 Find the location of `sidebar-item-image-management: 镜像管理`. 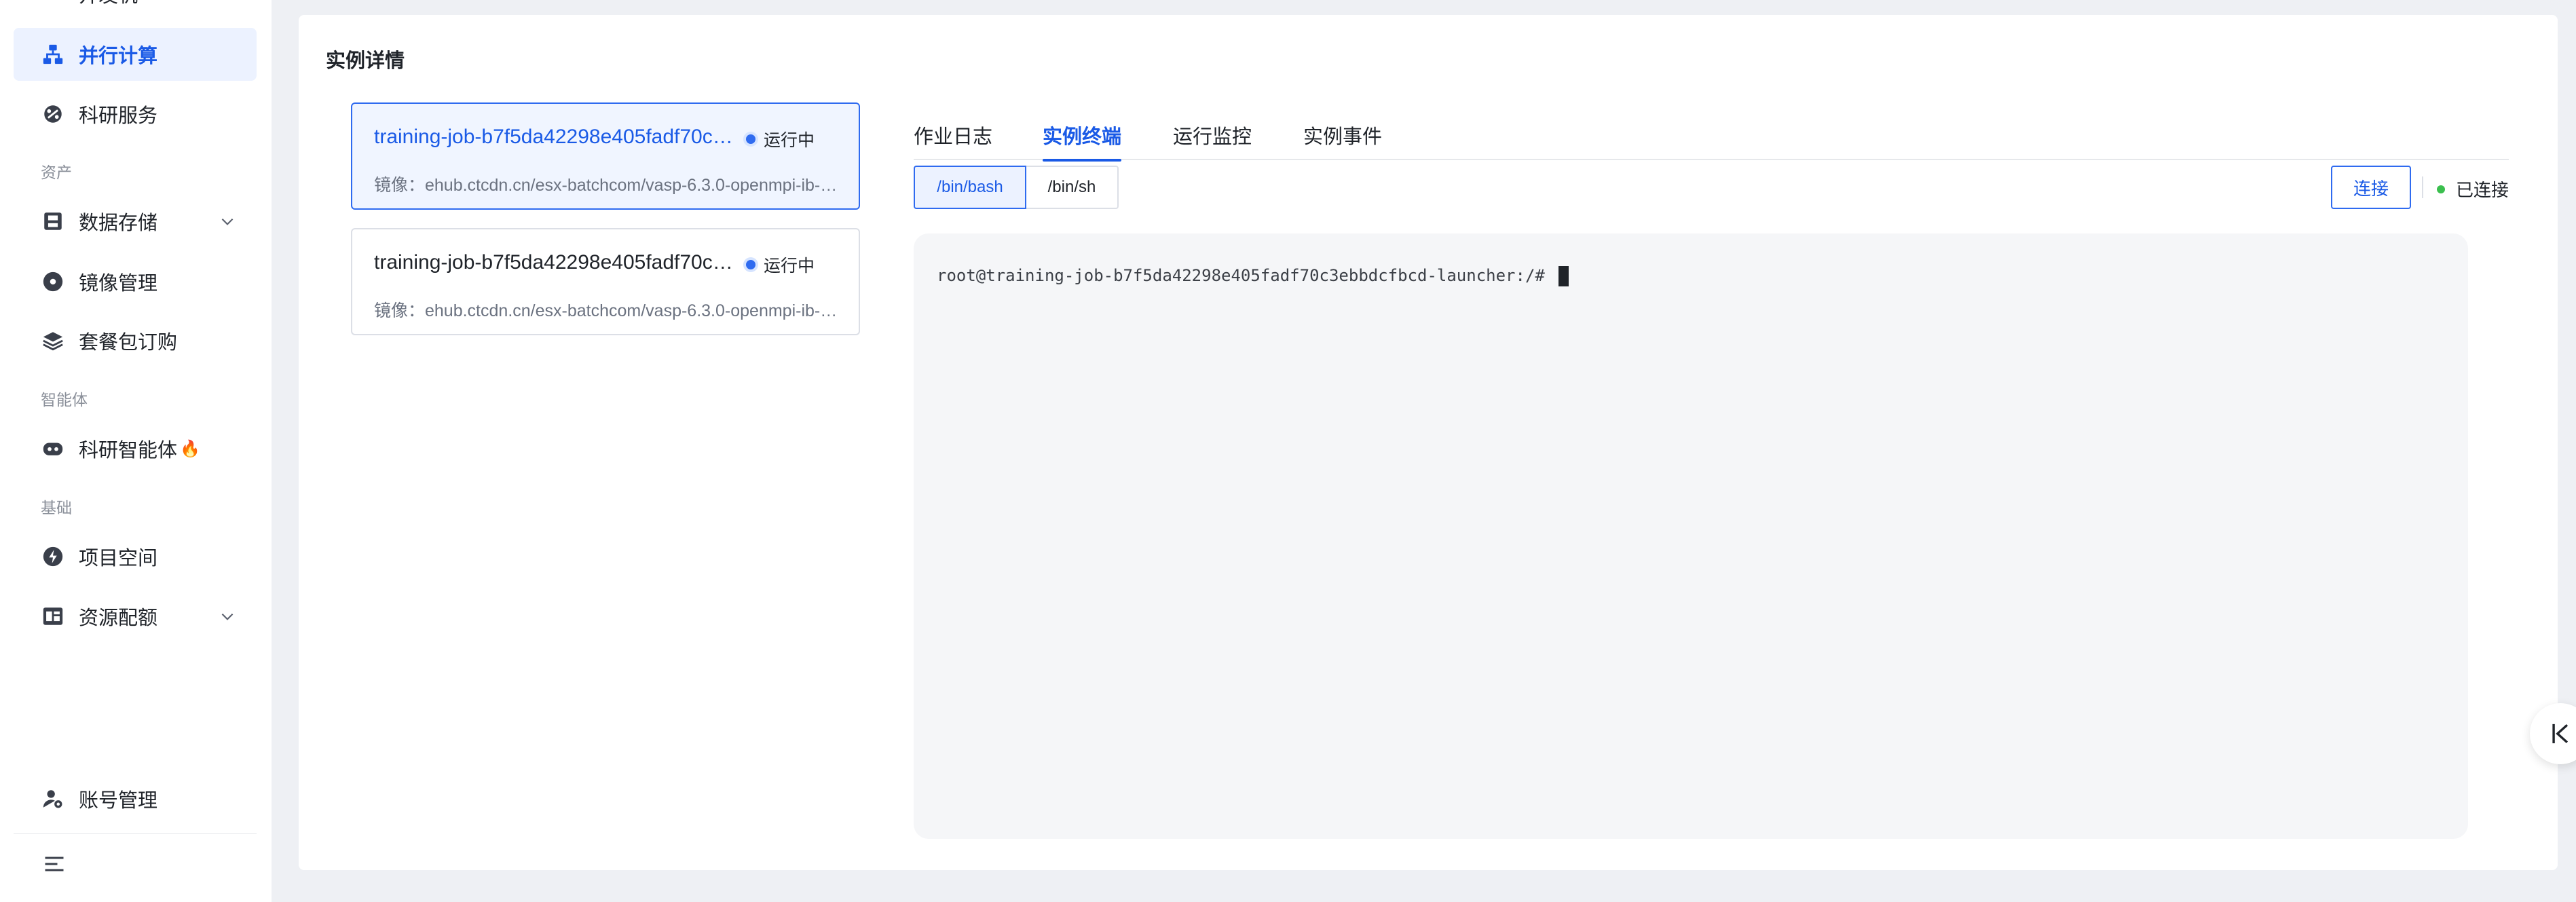

sidebar-item-image-management: 镜像管理 is located at coordinates (135, 281).